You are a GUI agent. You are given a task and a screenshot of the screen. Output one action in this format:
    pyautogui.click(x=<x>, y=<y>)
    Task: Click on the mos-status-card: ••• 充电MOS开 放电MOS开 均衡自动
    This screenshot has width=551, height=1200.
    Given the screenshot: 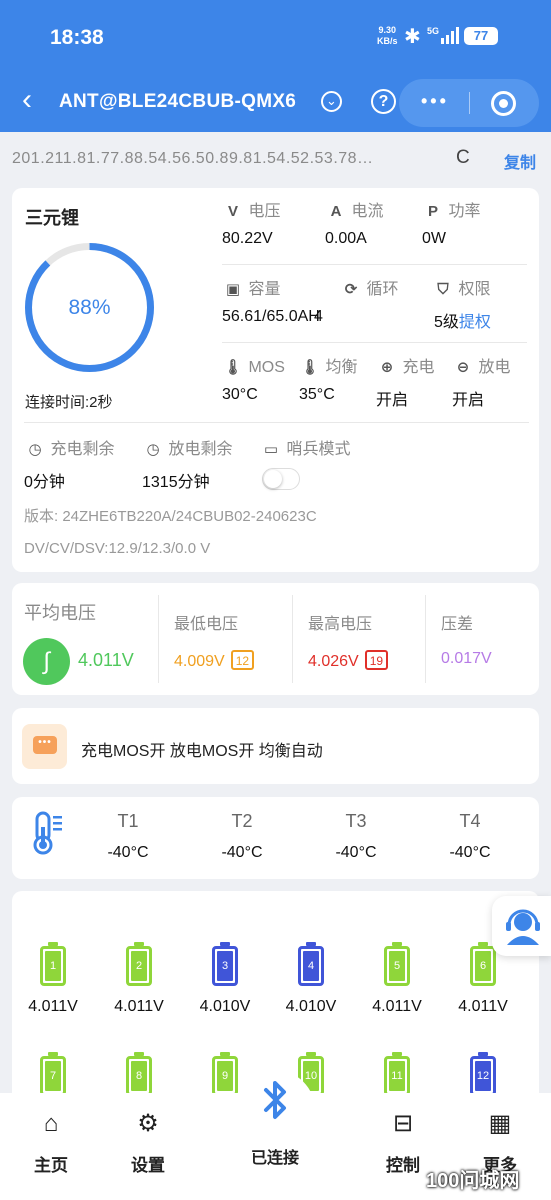 What is the action you would take?
    pyautogui.click(x=275, y=746)
    